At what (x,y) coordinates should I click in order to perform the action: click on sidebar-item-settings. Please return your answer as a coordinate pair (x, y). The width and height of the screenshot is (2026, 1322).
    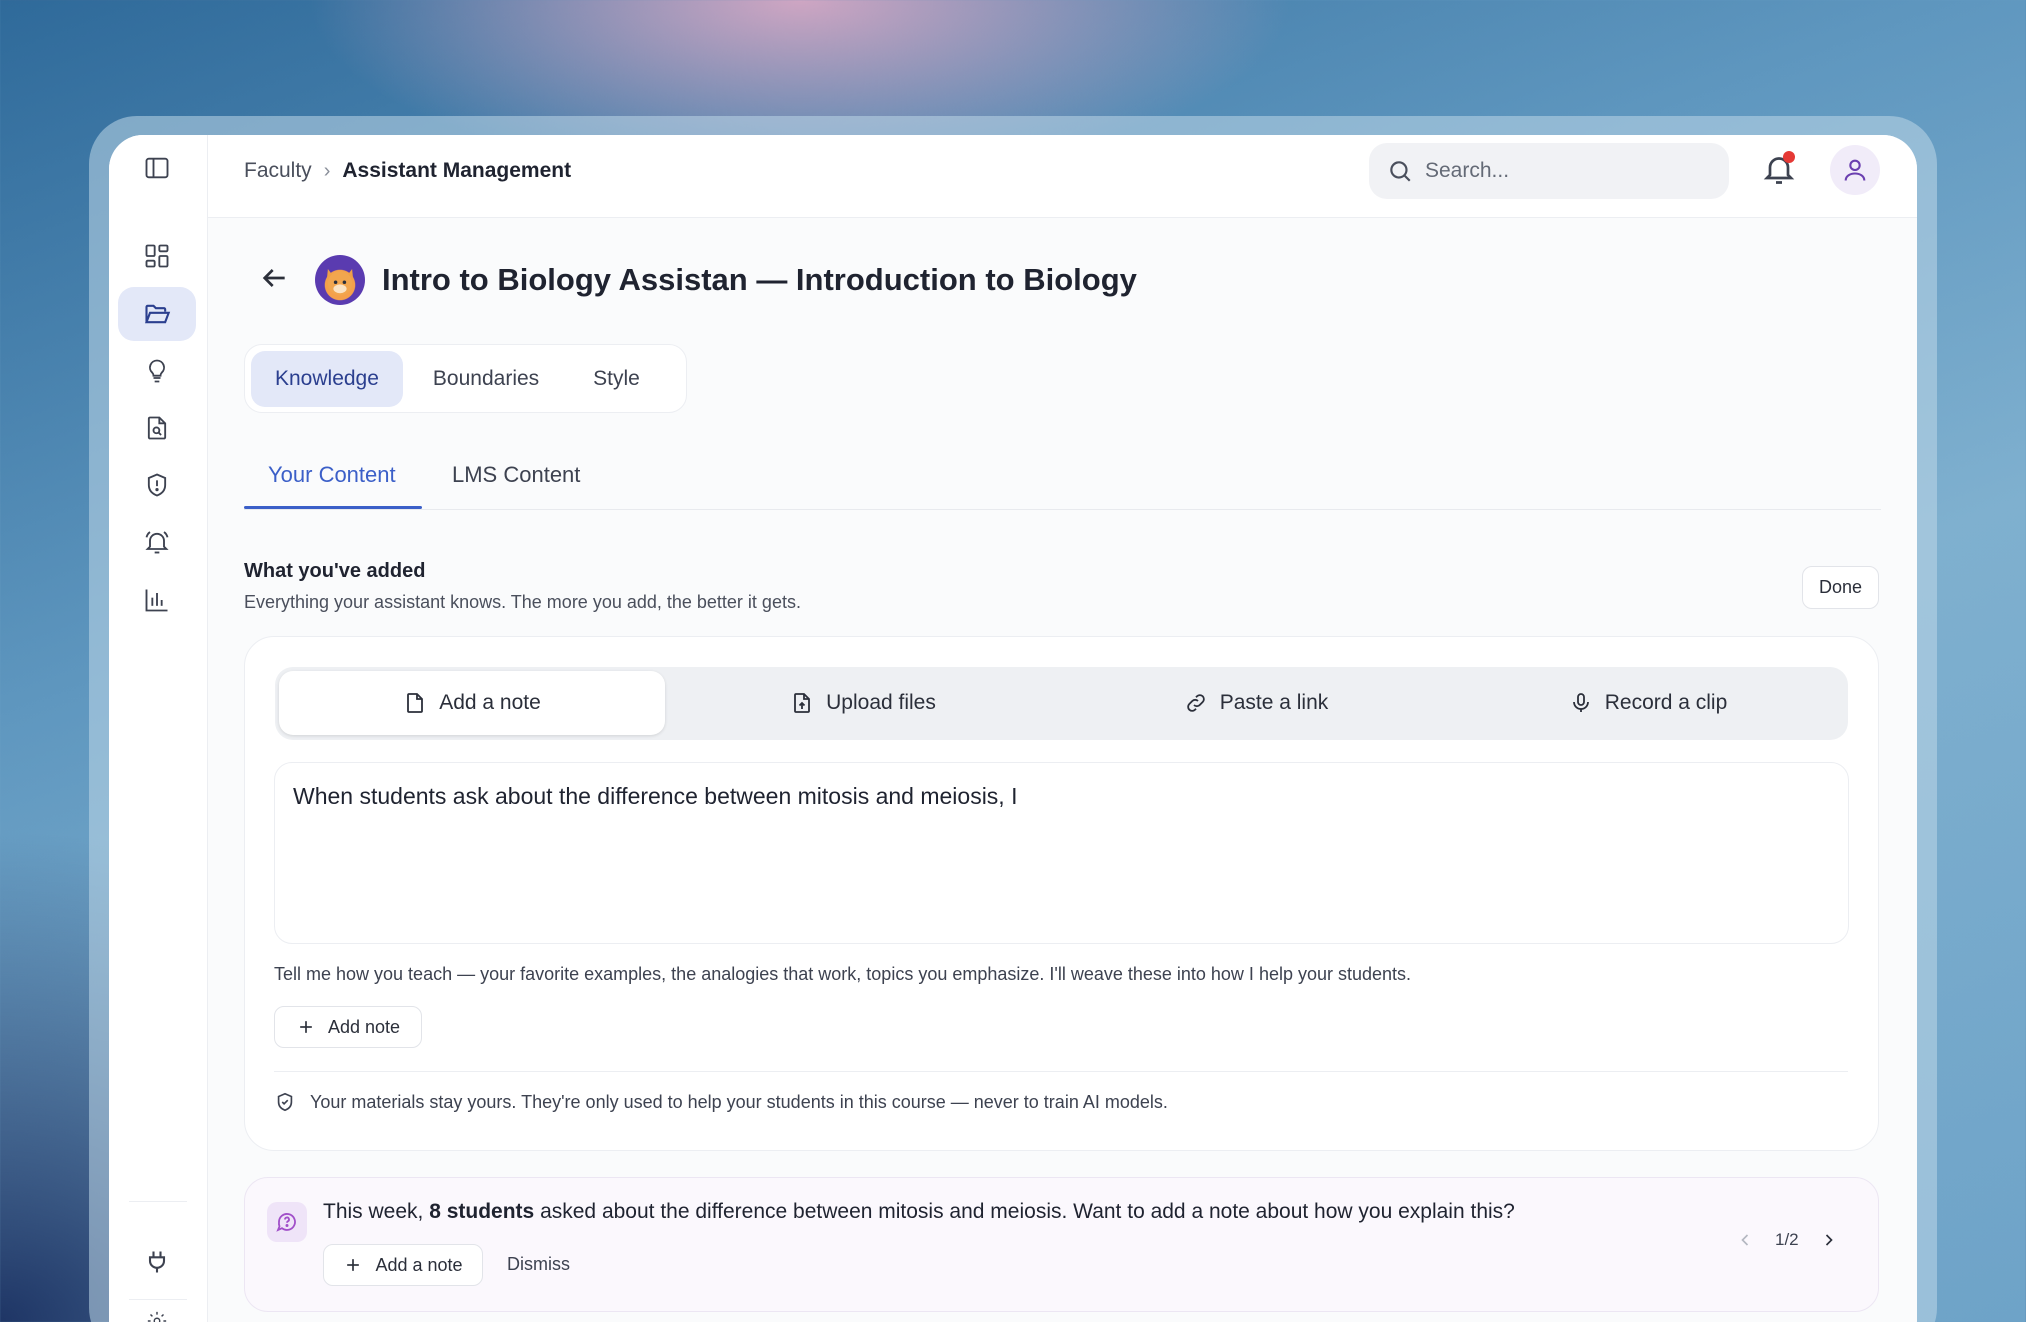
    Looking at the image, I should click on (157, 1311).